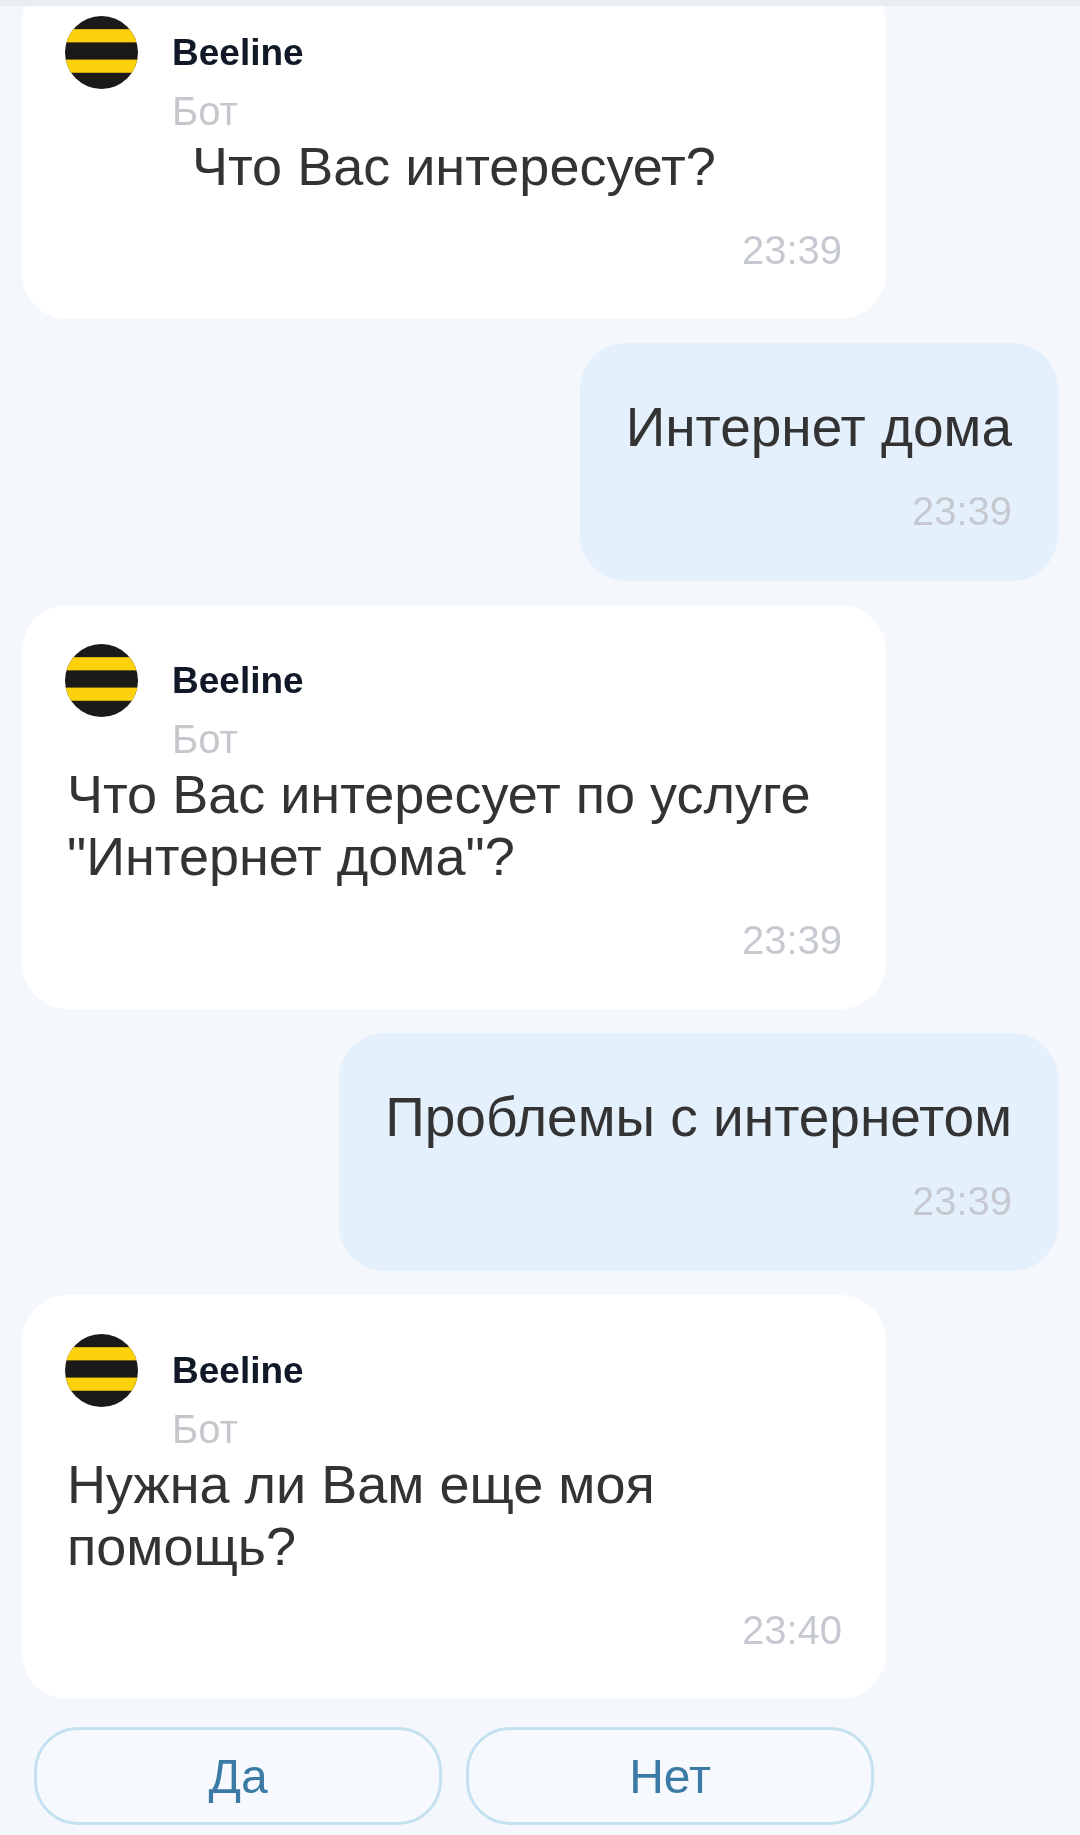 This screenshot has width=1080, height=1835. I want to click on message-text: Интернет дома, so click(818, 427).